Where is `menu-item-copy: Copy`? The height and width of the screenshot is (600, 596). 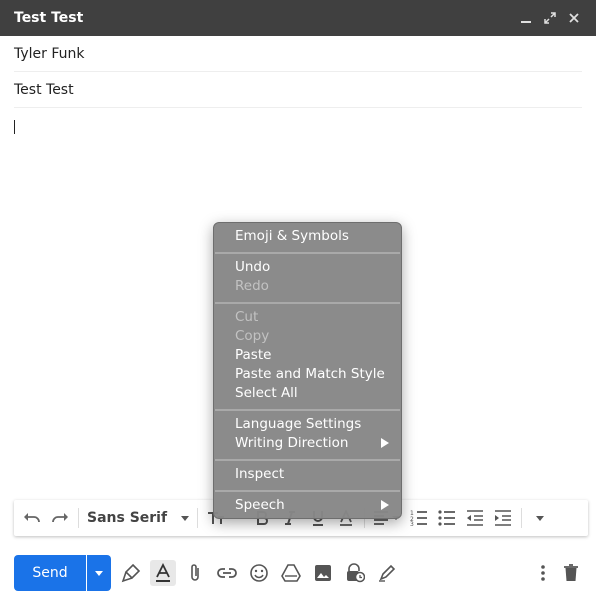 menu-item-copy: Copy is located at coordinates (252, 336).